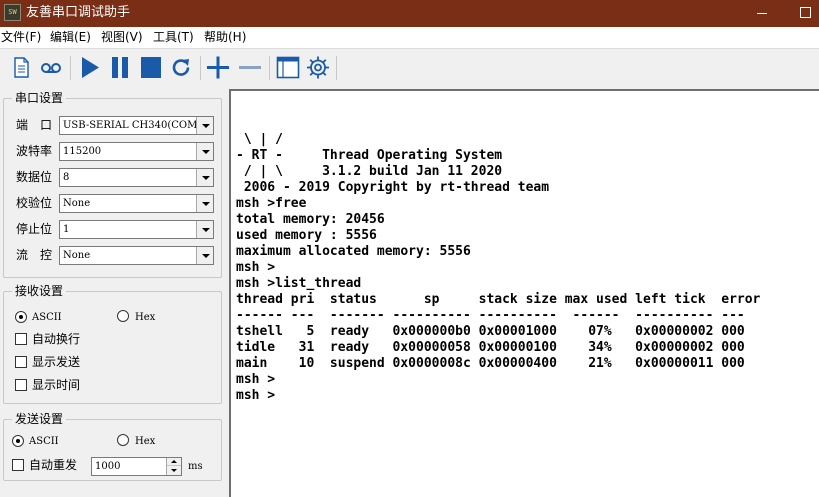 Image resolution: width=819 pixels, height=497 pixels. Describe the element at coordinates (288, 67) in the screenshot. I see `window-icon` at that location.